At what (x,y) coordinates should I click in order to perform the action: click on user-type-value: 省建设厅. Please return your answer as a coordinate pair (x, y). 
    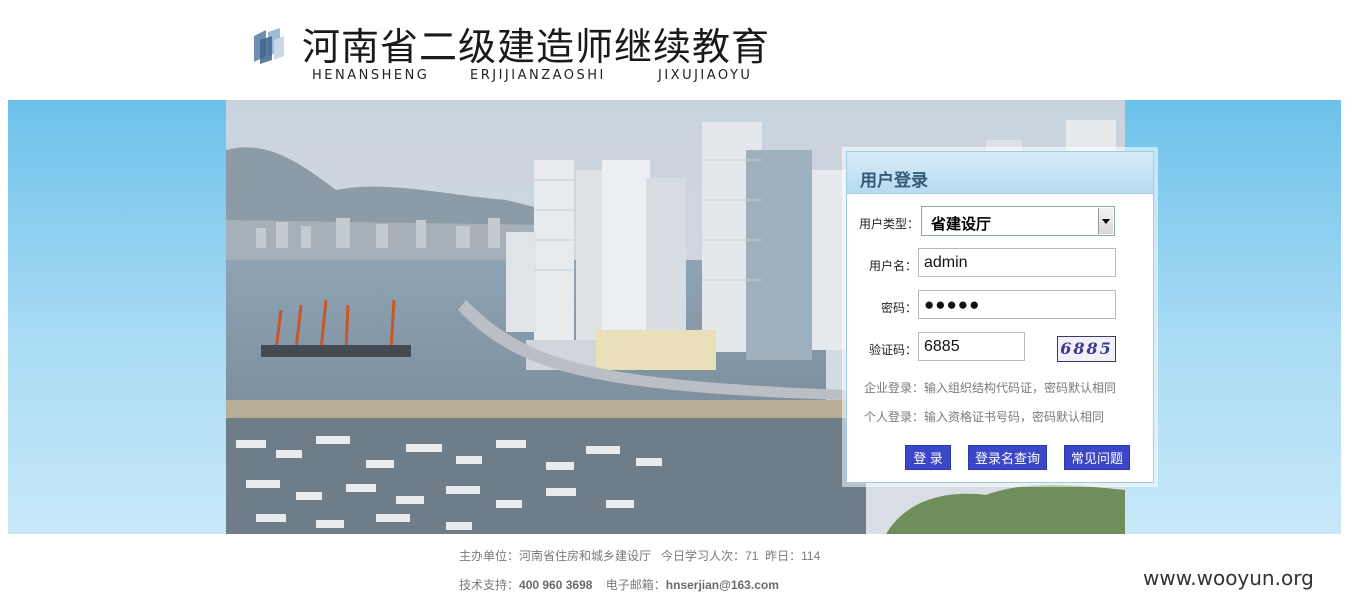
    Looking at the image, I should click on (961, 224).